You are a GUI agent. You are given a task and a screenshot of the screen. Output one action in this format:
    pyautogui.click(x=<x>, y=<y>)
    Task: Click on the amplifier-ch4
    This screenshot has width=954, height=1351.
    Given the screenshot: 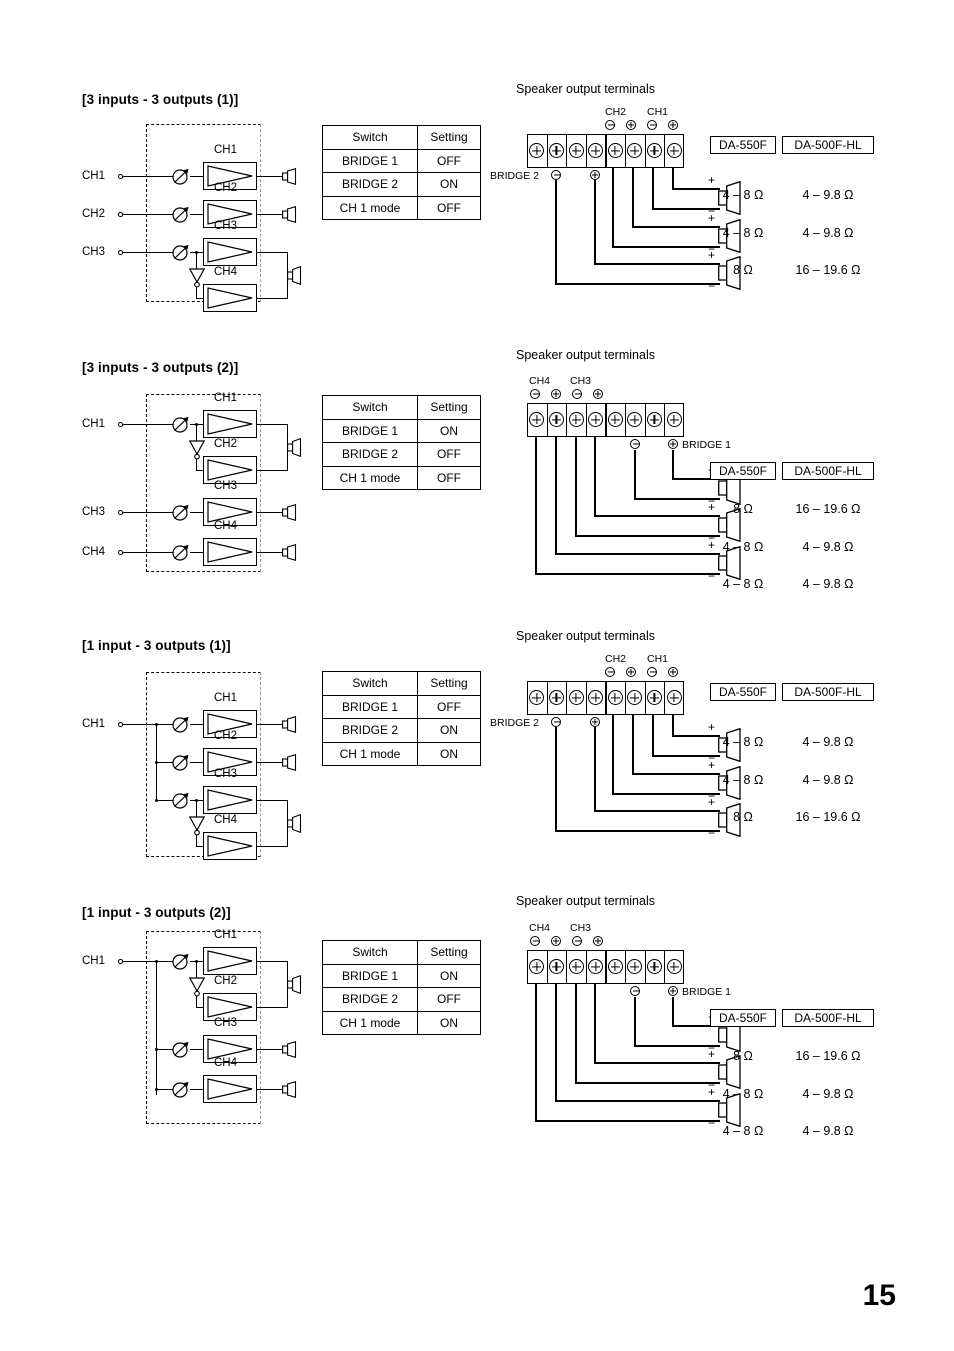 What is the action you would take?
    pyautogui.click(x=230, y=846)
    